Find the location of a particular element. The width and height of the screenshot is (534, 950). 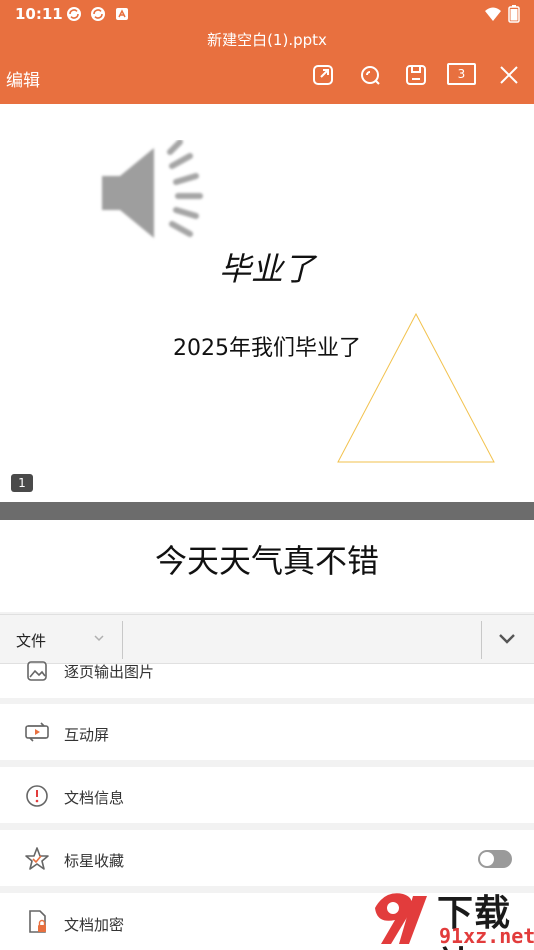

tab-count-button: 3 is located at coordinates (461, 74).